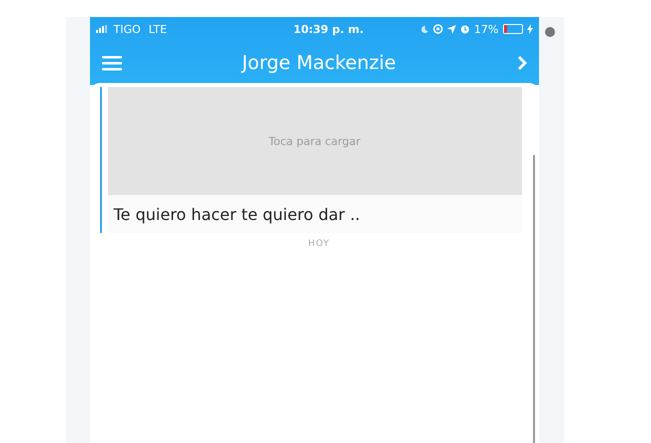 The height and width of the screenshot is (443, 651). Describe the element at coordinates (451, 29) in the screenshot. I see `location-arrow-icon` at that location.